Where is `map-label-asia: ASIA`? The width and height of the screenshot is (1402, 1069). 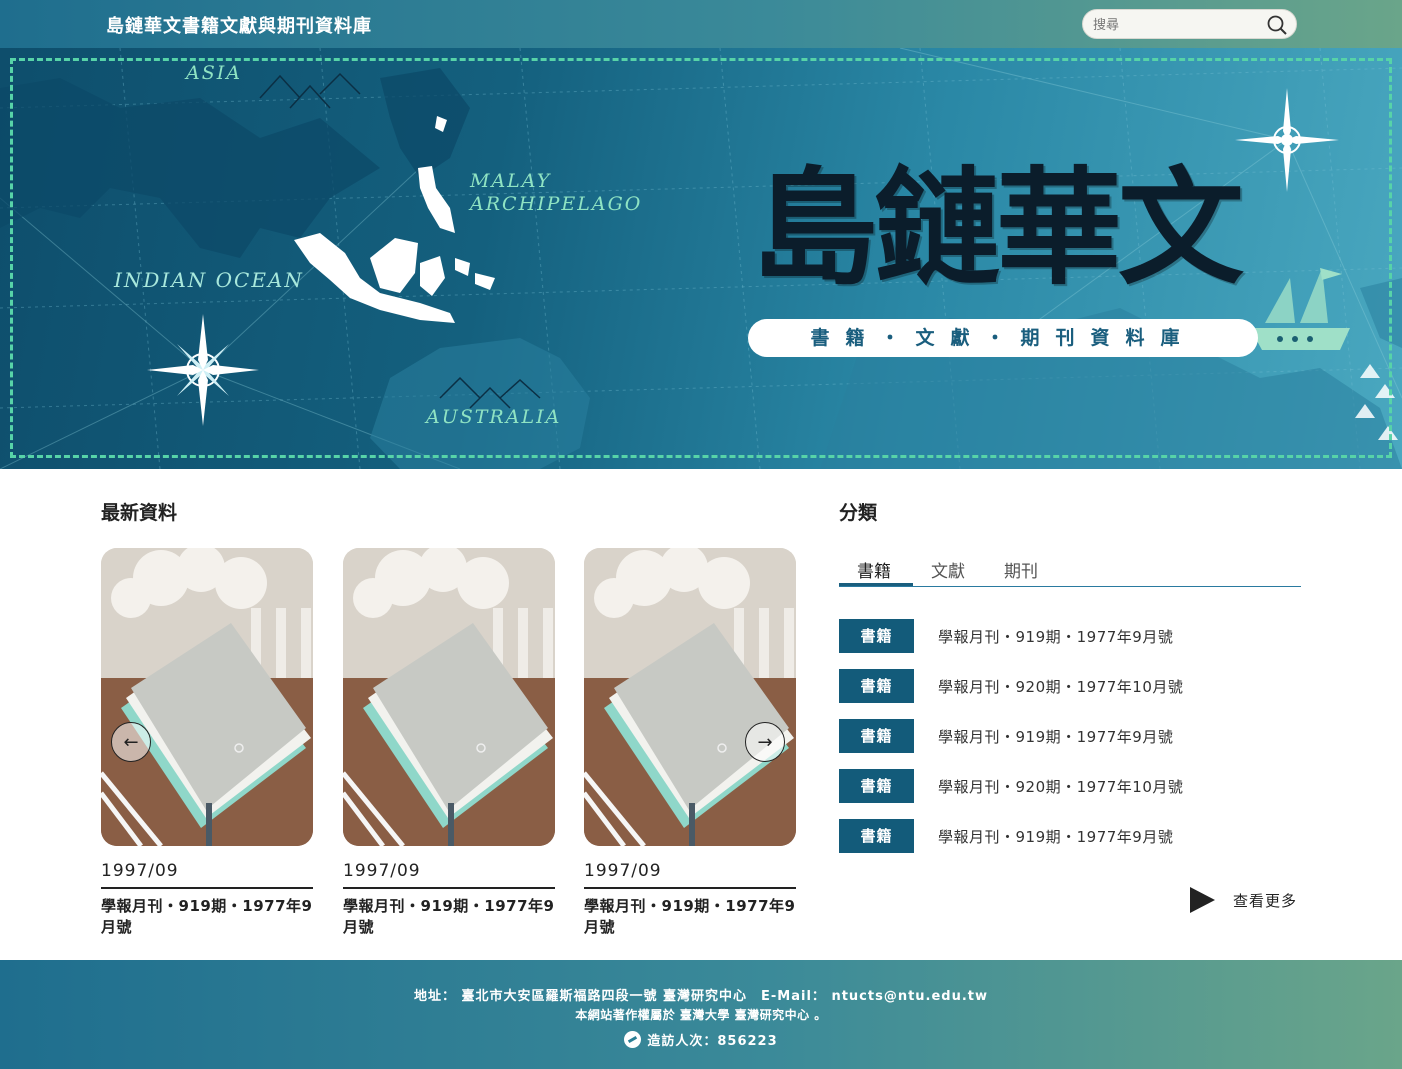
map-label-asia: ASIA is located at coordinates (214, 73).